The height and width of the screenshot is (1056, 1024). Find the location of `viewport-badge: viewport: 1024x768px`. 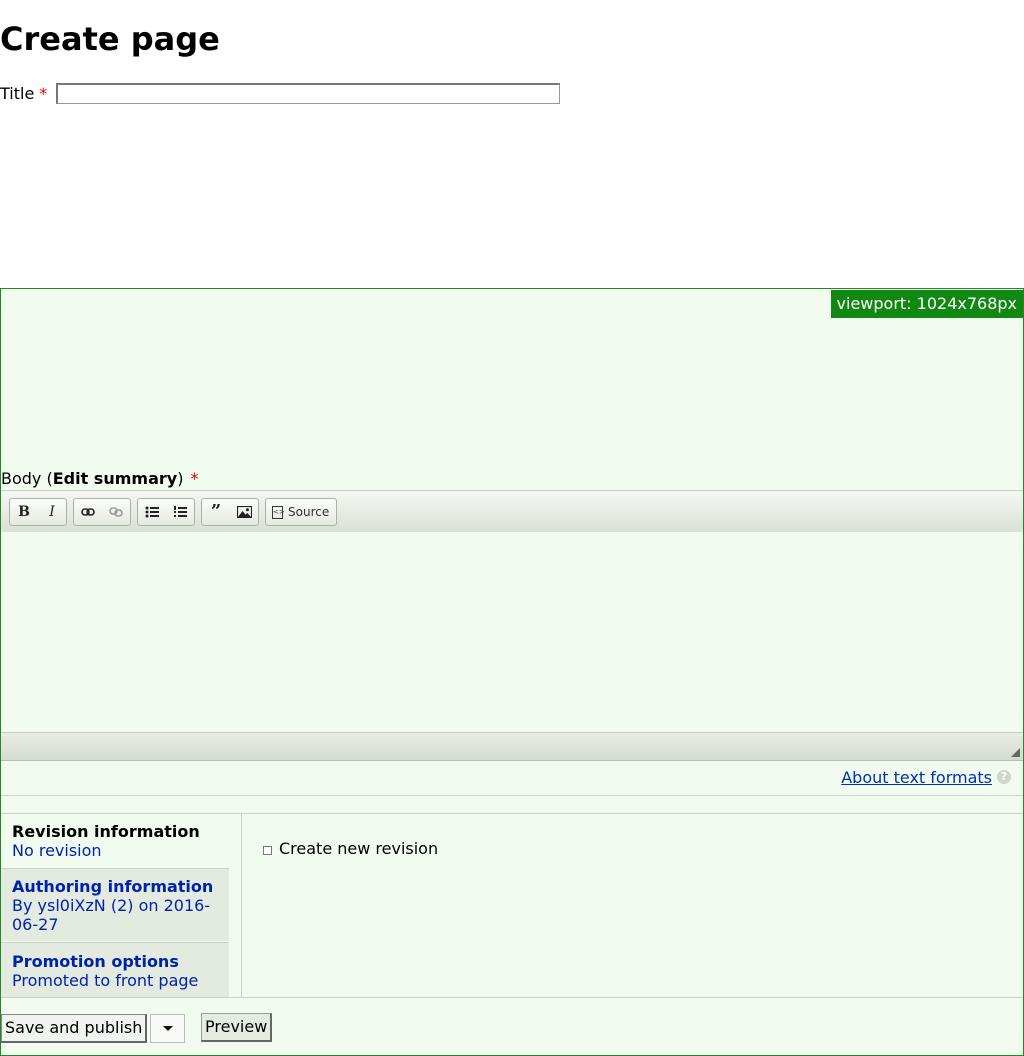

viewport-badge: viewport: 1024x768px is located at coordinates (926, 304).